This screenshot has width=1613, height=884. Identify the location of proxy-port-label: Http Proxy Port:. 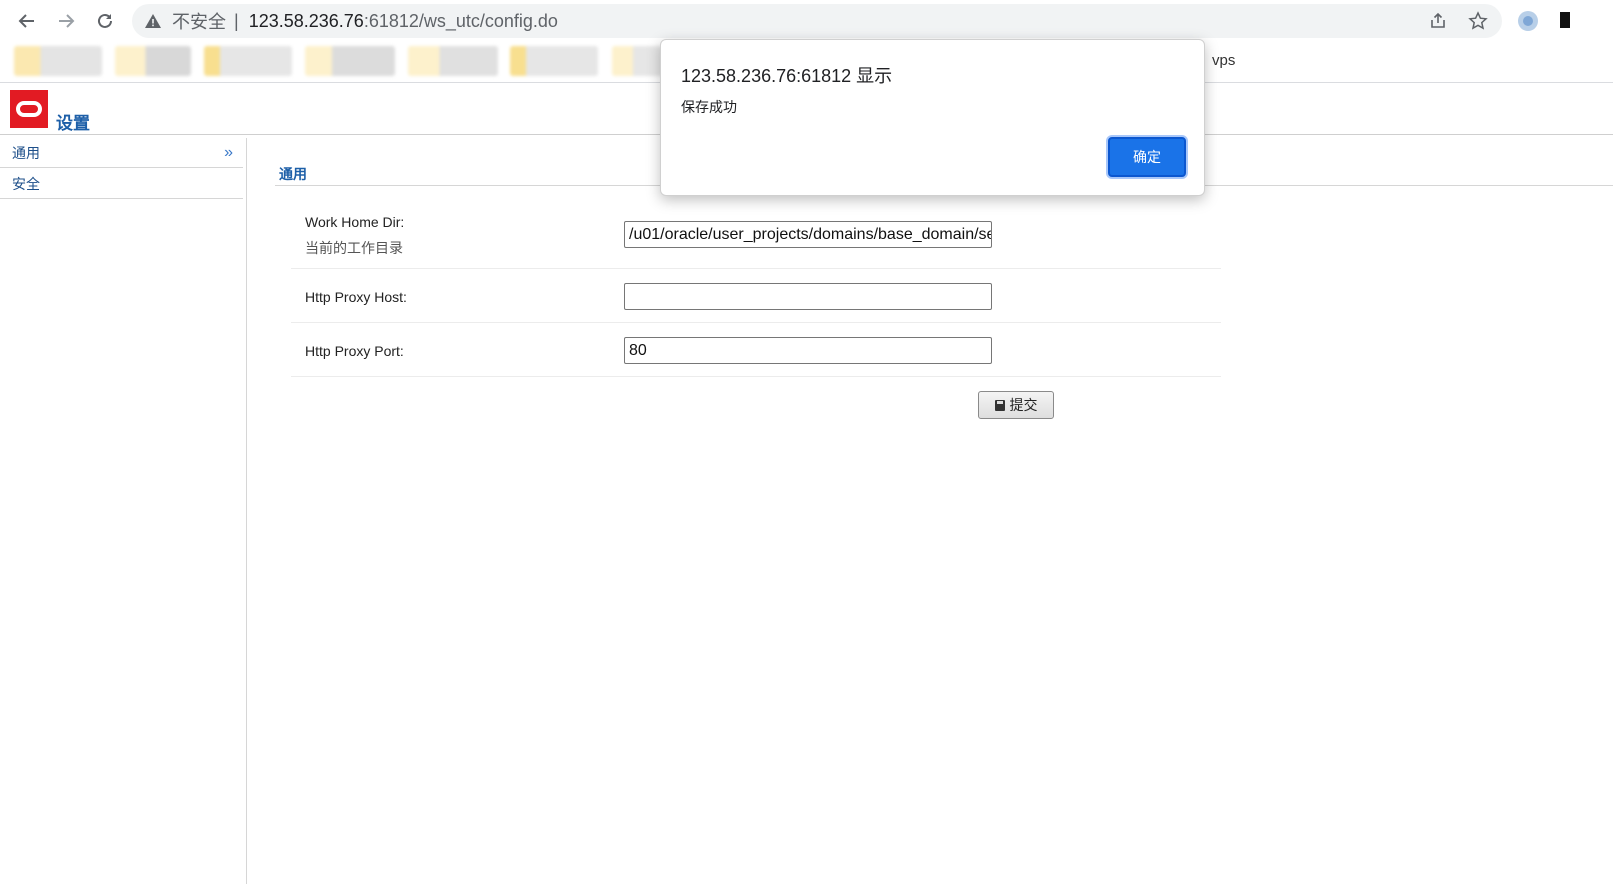
(354, 351).